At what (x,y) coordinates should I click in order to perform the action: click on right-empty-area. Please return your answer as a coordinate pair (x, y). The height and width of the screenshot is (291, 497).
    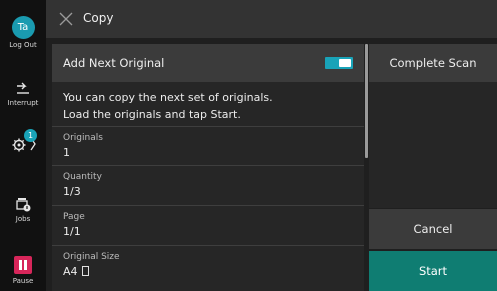
    Looking at the image, I should click on (433, 145).